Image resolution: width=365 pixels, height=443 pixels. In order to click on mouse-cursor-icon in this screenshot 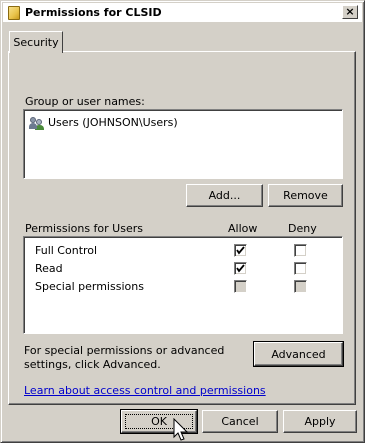, I will do `click(181, 429)`.